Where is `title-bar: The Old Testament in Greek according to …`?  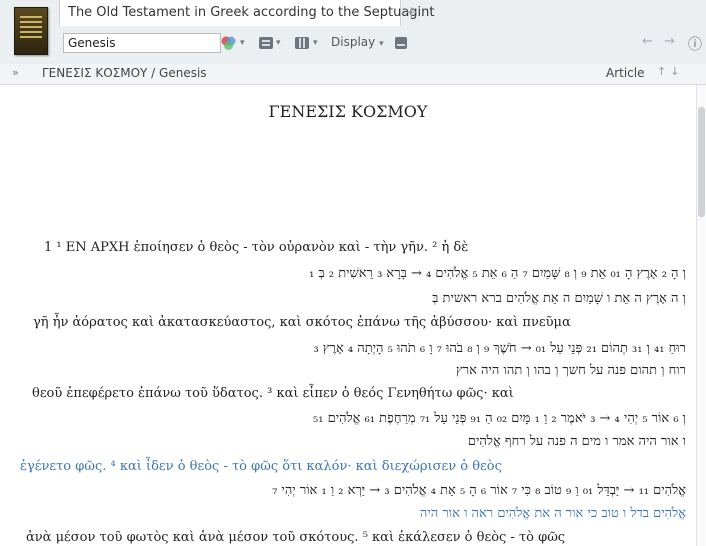
title-bar: The Old Testament in Greek according to … is located at coordinates (353, 32).